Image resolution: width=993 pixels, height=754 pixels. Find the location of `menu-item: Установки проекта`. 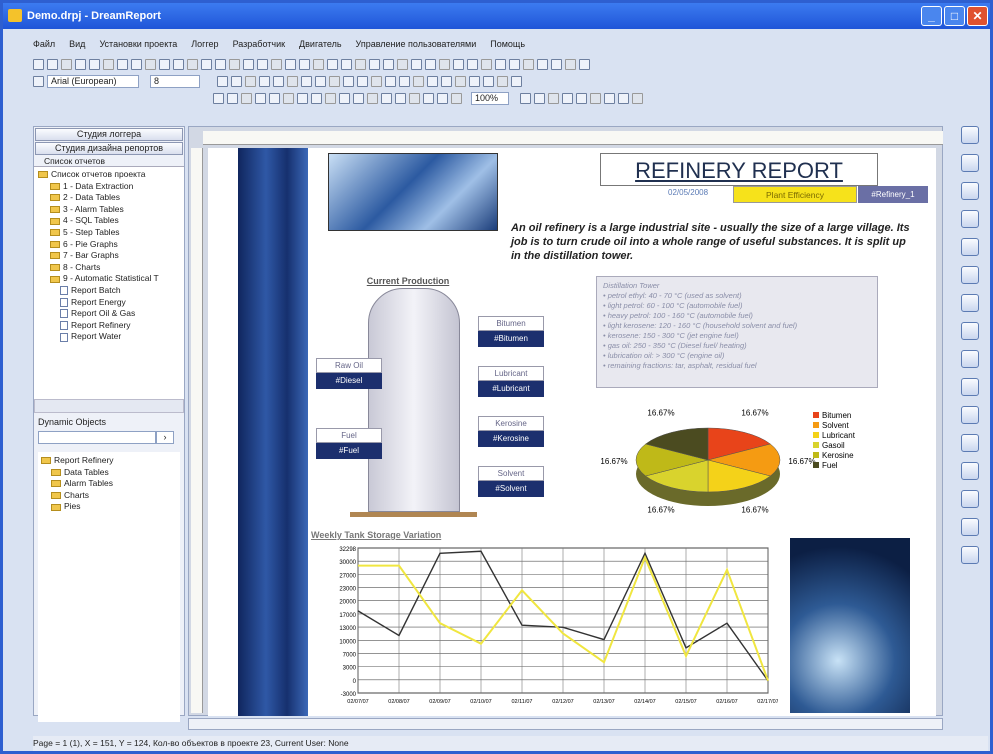

menu-item: Установки проекта is located at coordinates (138, 47).